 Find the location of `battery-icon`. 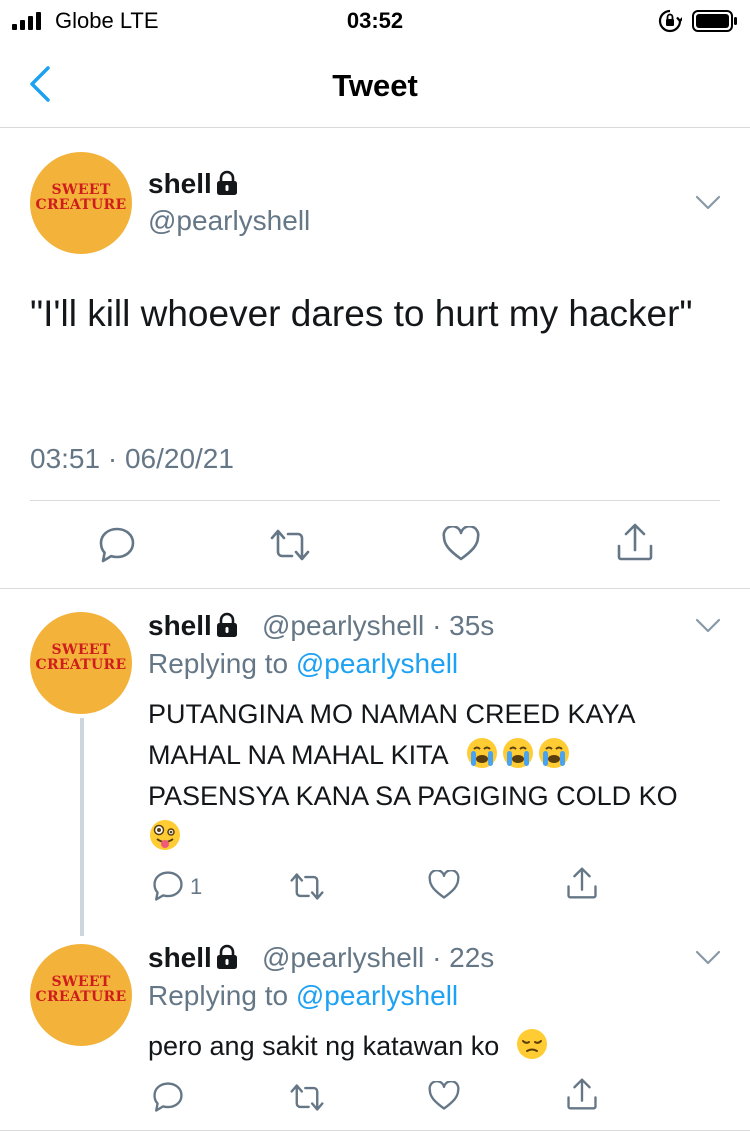

battery-icon is located at coordinates (714, 21).